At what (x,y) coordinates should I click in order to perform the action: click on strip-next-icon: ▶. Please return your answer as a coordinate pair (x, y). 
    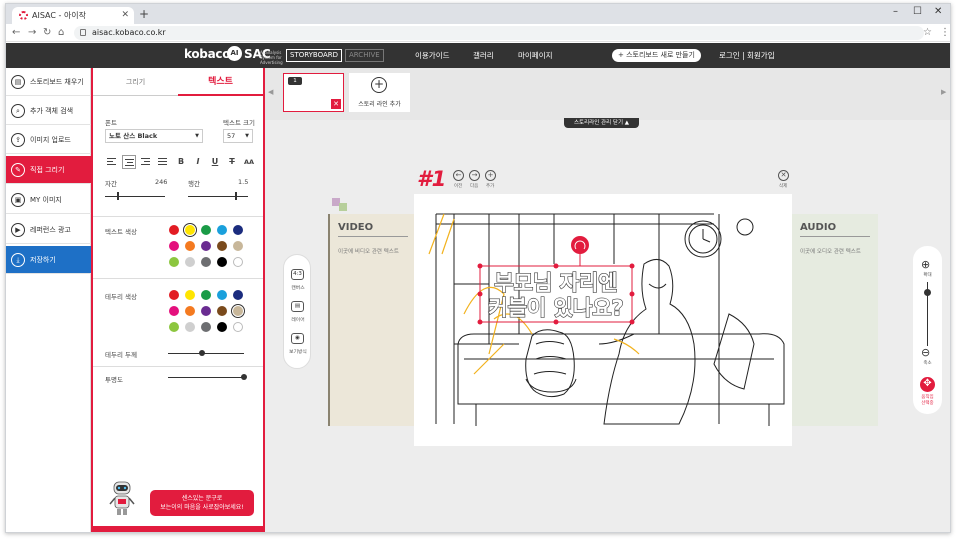
    Looking at the image, I should click on (943, 92).